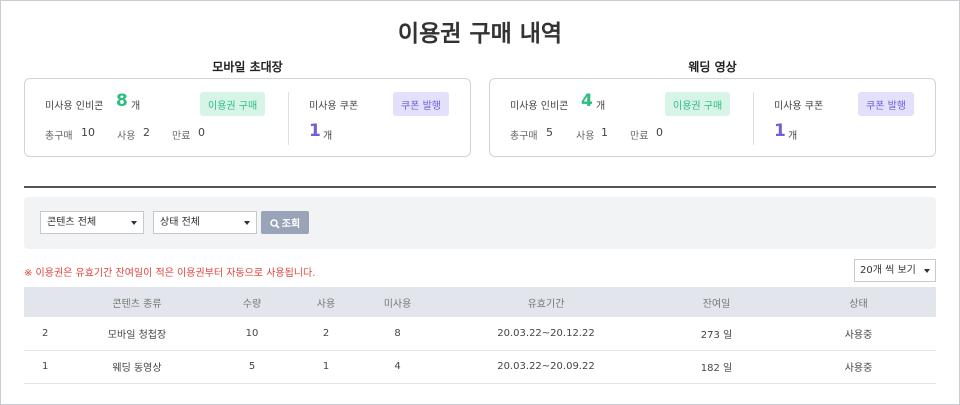 Image resolution: width=960 pixels, height=405 pixels. Describe the element at coordinates (397, 334) in the screenshot. I see `cell-unused: 8` at that location.